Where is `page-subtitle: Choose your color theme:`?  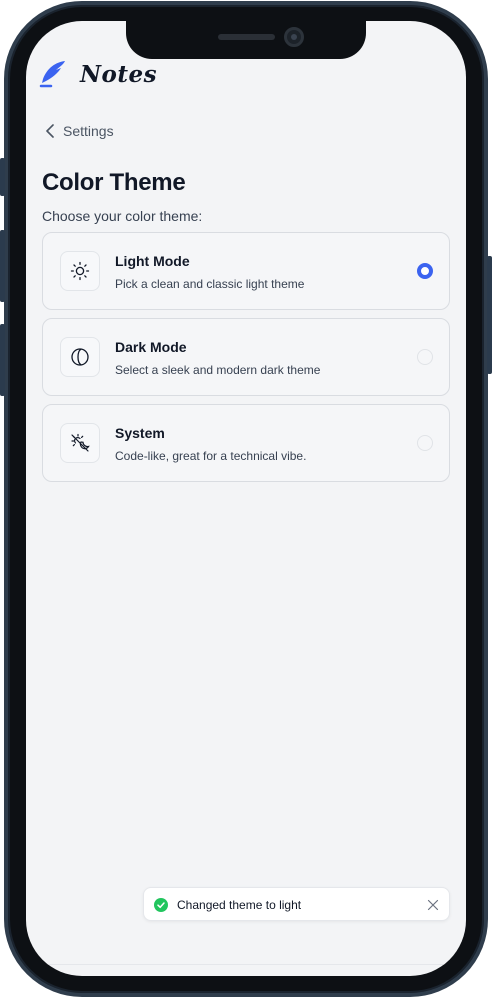 page-subtitle: Choose your color theme: is located at coordinates (122, 216).